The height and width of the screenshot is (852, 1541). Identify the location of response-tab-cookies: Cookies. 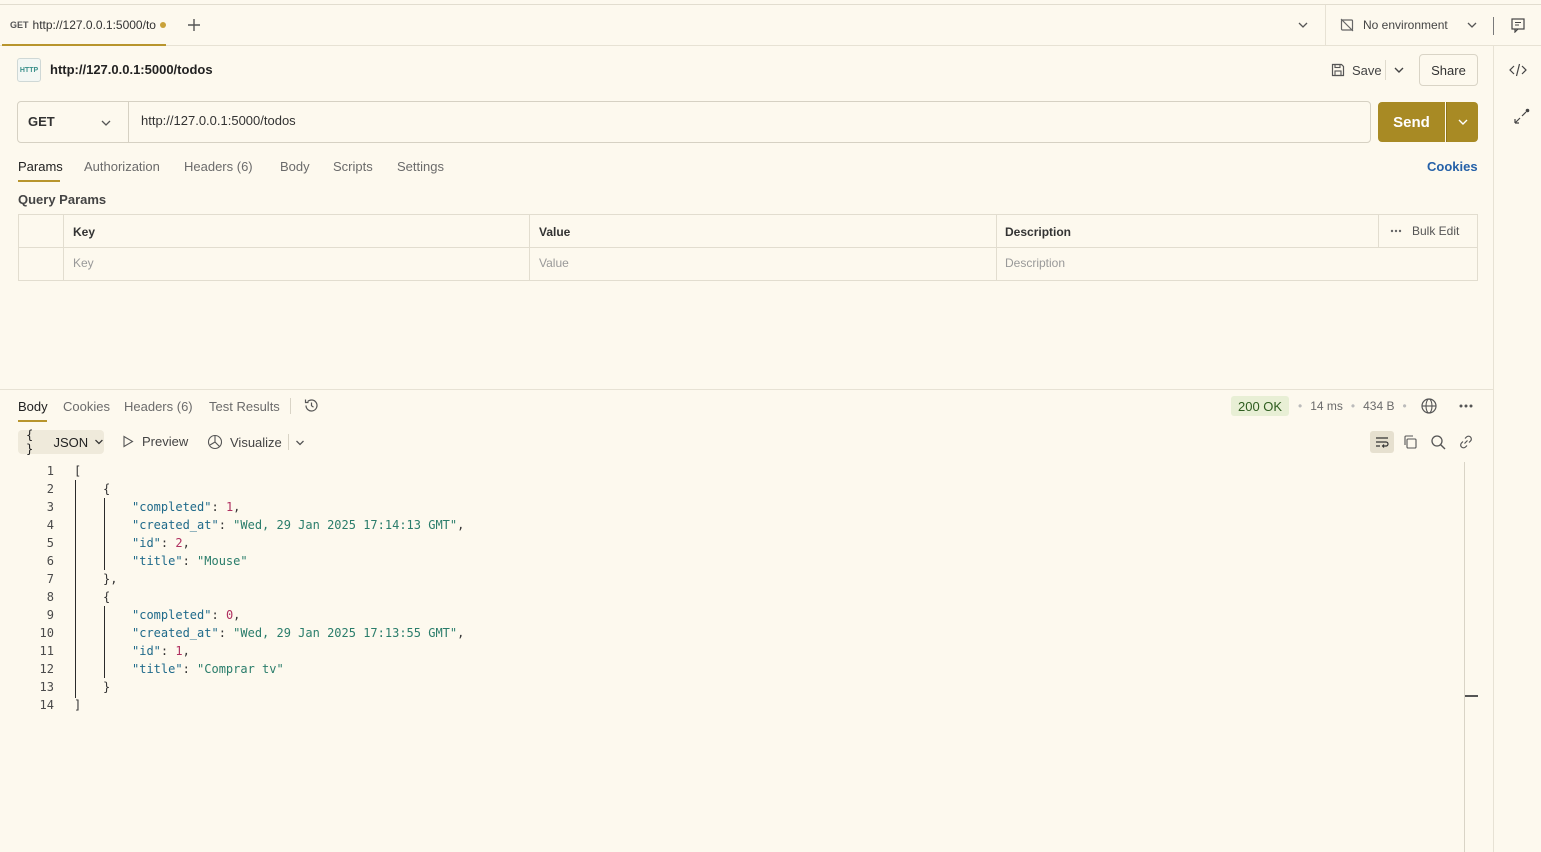
(86, 406).